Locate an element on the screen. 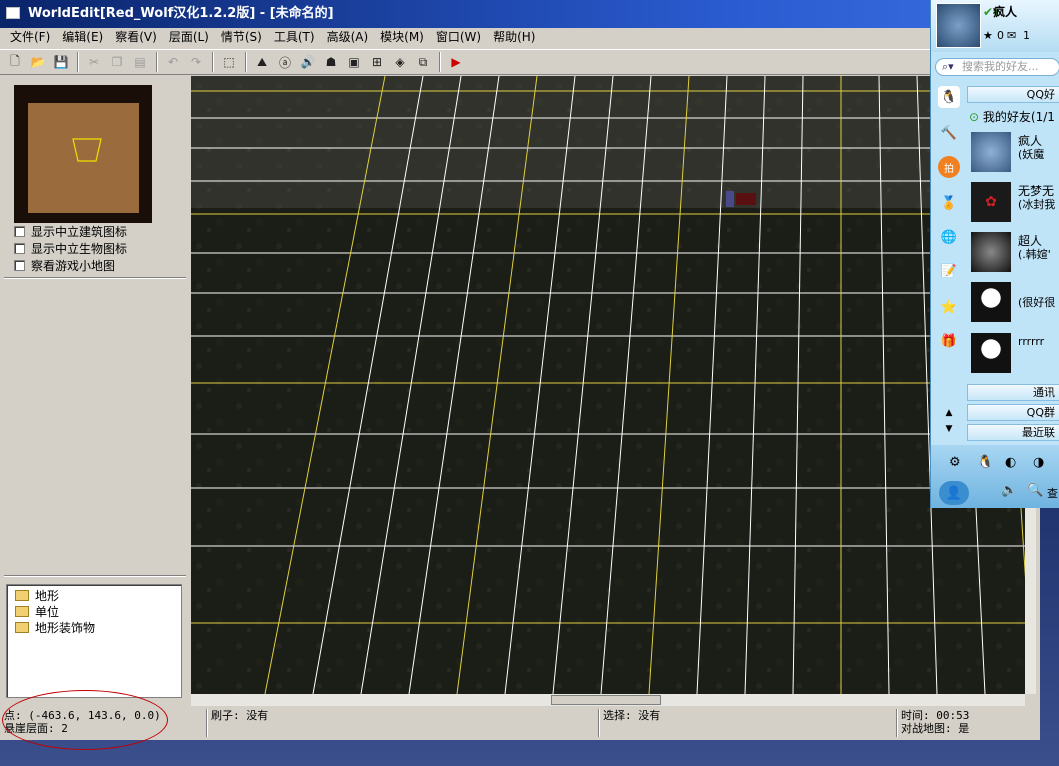 This screenshot has height=766, width=1059. ai-editor-icon: ☗ is located at coordinates (331, 62).